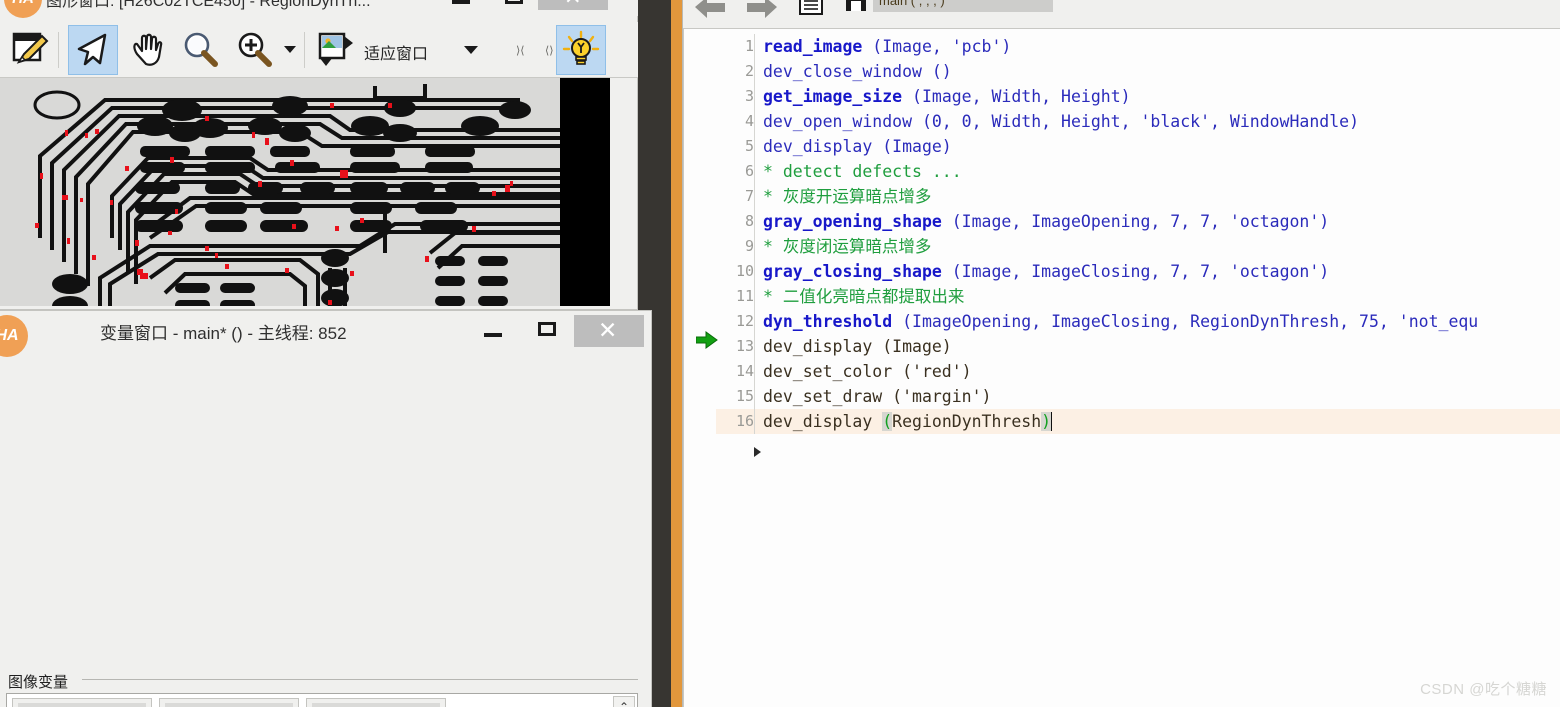 The image size is (1560, 707). Describe the element at coordinates (93, 50) in the screenshot. I see `arrow-select-tool-icon` at that location.